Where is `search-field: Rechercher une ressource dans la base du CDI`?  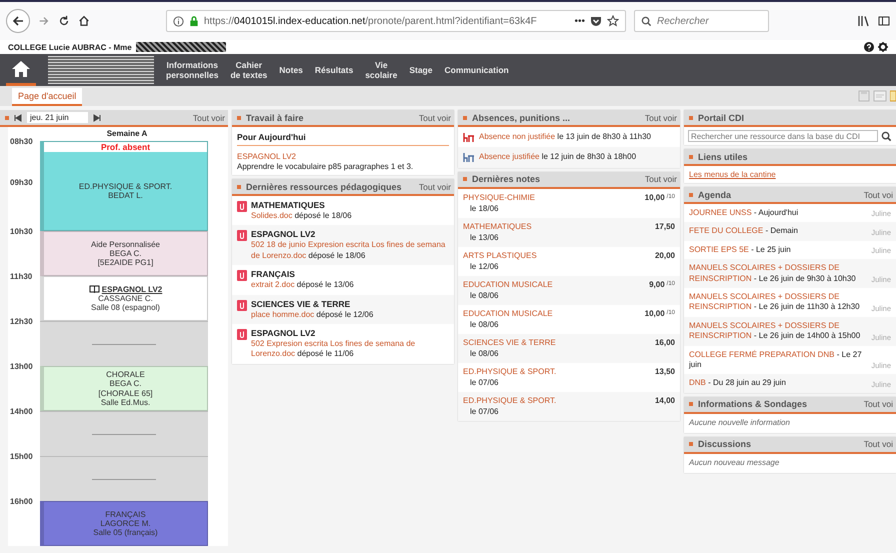
search-field: Rechercher une ressource dans la base du CDI is located at coordinates (783, 136).